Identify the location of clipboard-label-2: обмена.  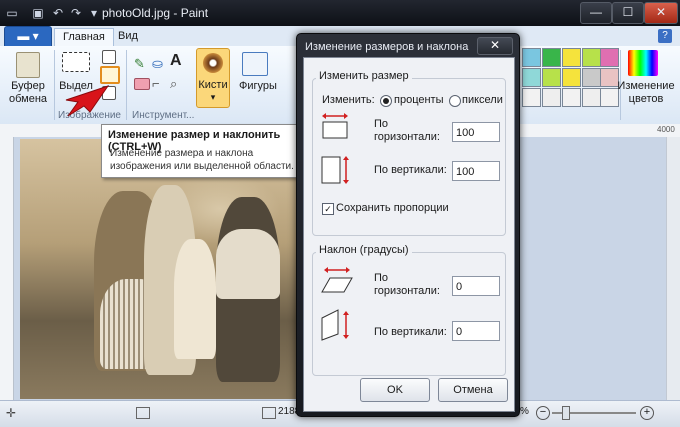
(28, 99).